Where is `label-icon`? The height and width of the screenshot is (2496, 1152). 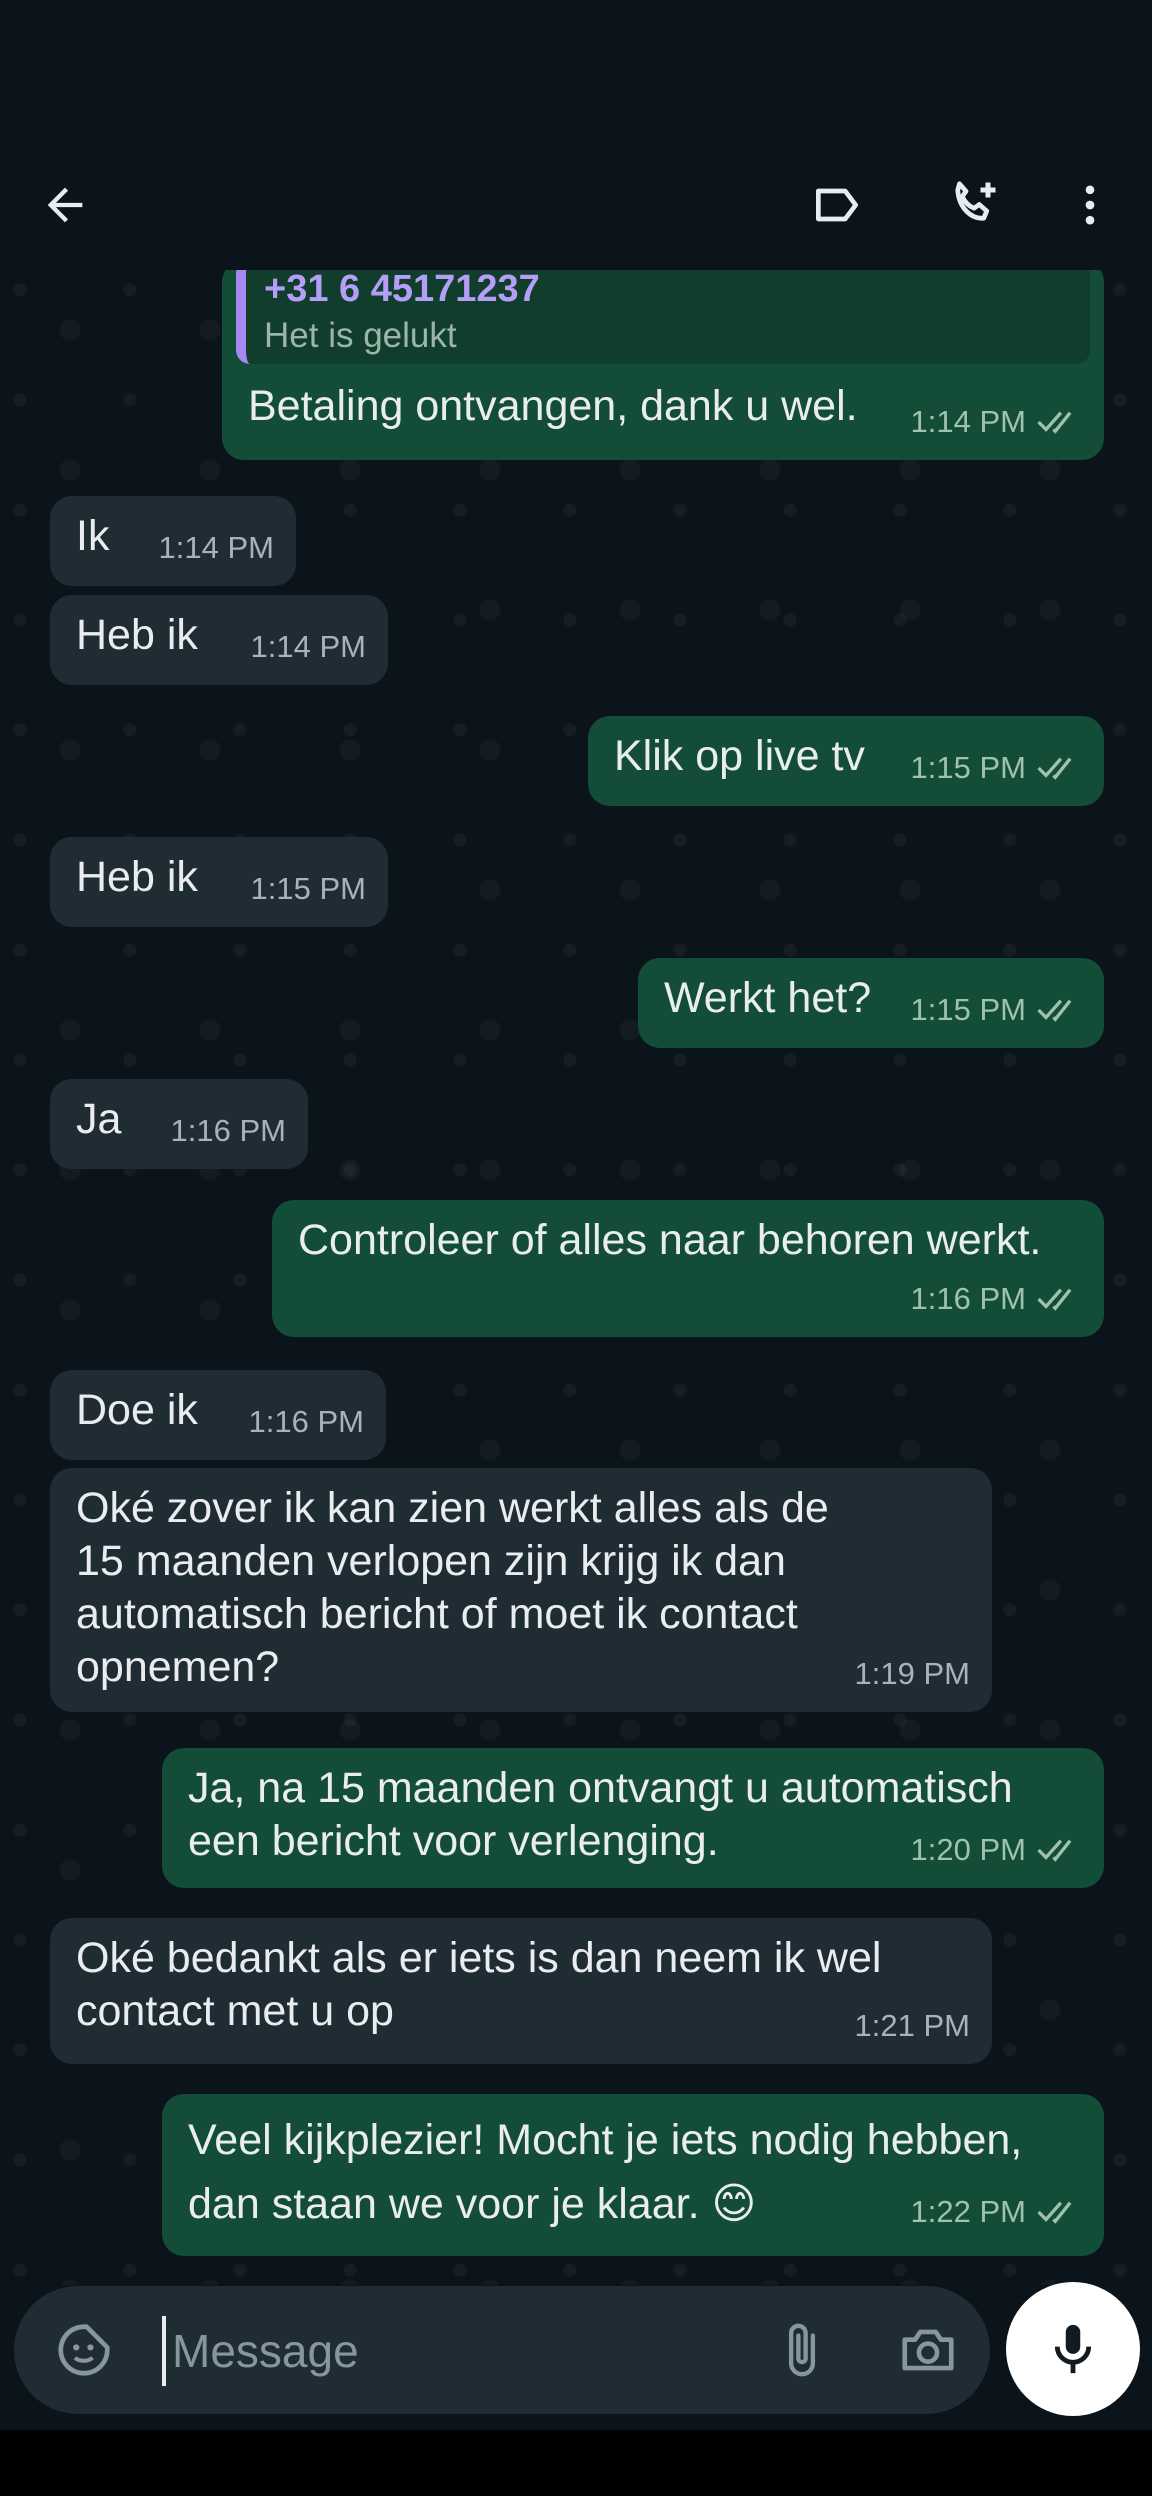
label-icon is located at coordinates (837, 205).